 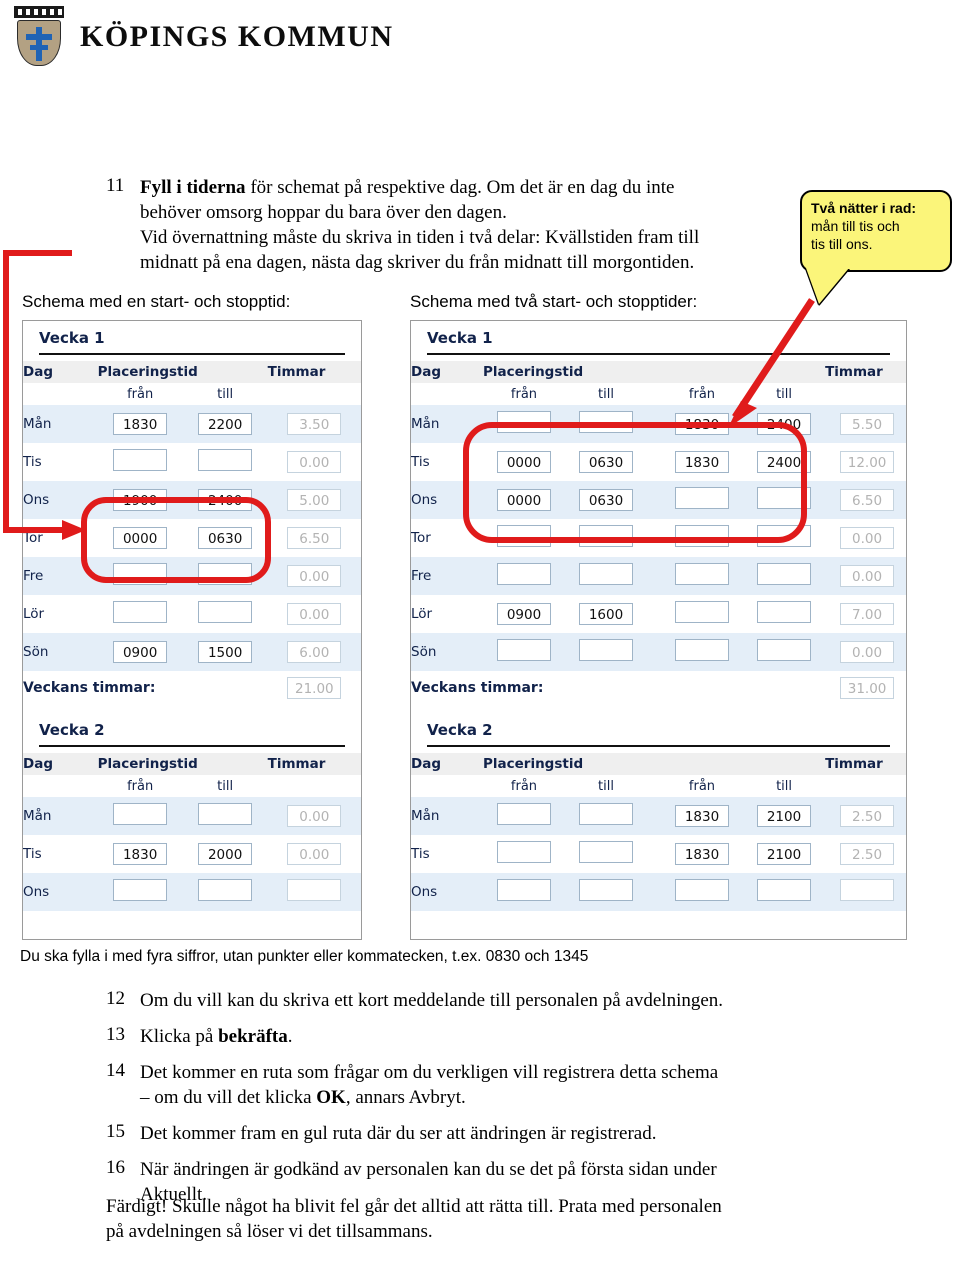 I want to click on right-week2-rule, so click(x=658, y=746).